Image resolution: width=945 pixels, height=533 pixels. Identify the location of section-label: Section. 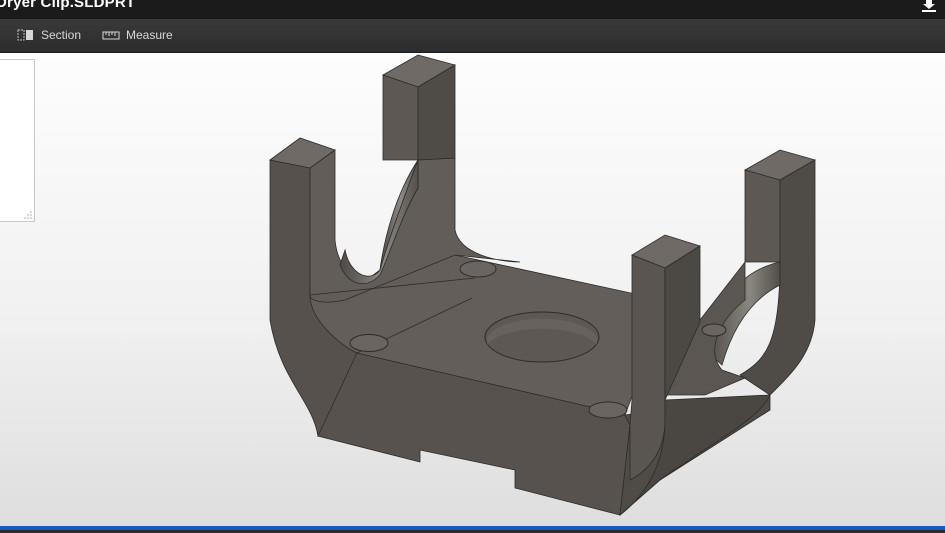
(61, 35).